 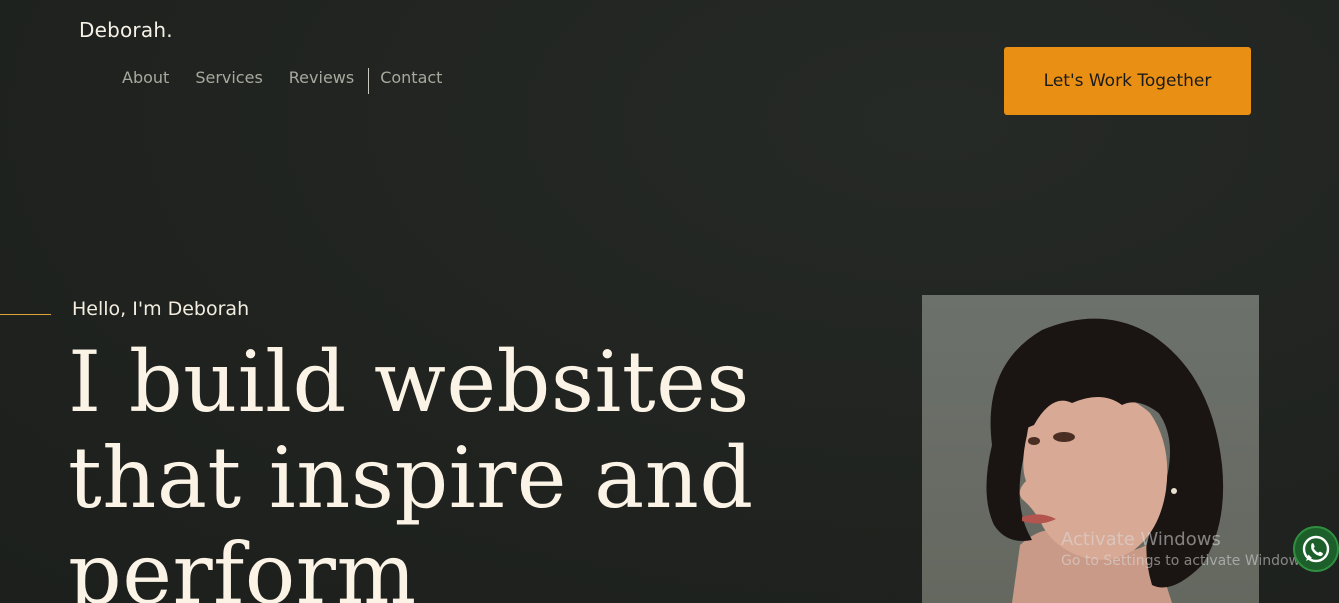 What do you see at coordinates (25, 314) in the screenshot?
I see `greeting-accent-line` at bounding box center [25, 314].